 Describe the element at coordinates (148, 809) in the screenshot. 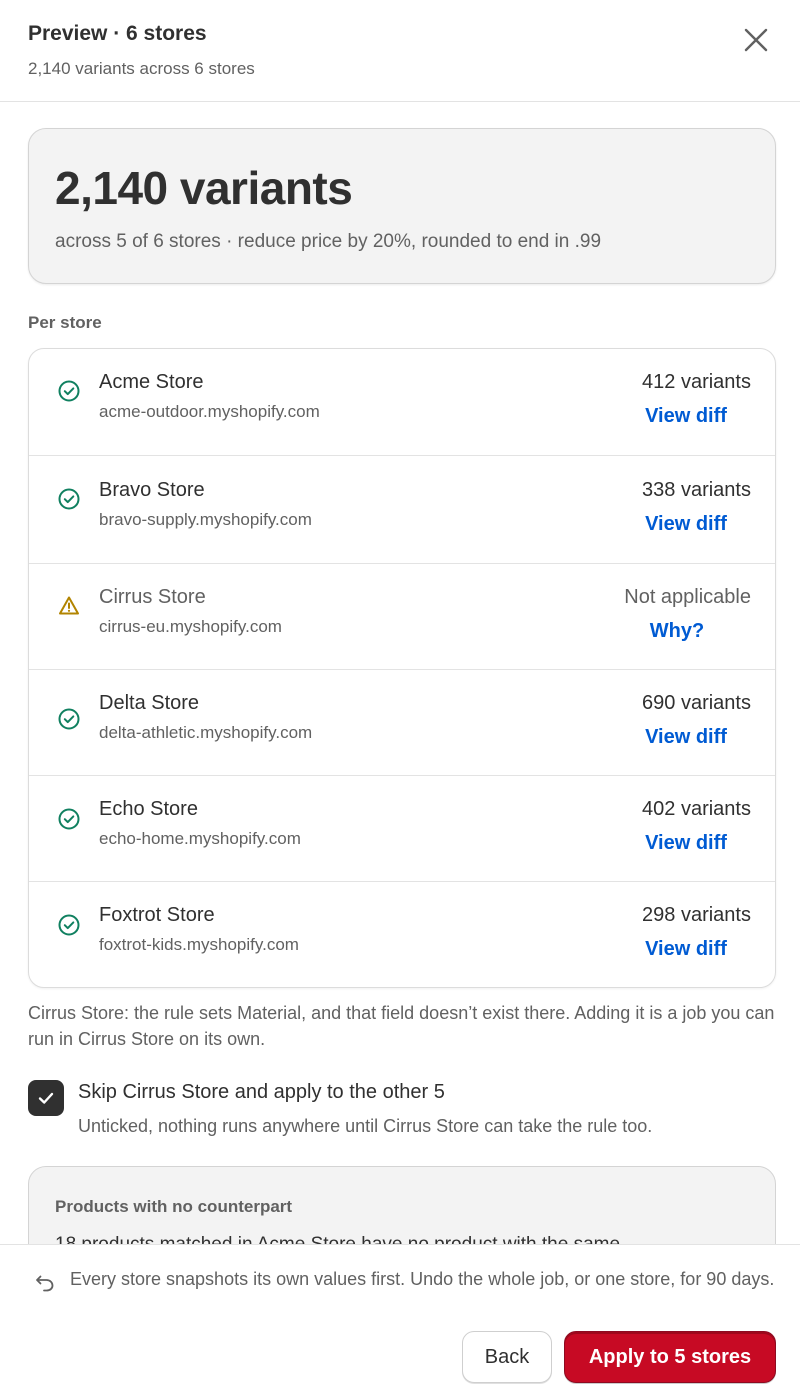

I see `store-name: Echo Store` at that location.